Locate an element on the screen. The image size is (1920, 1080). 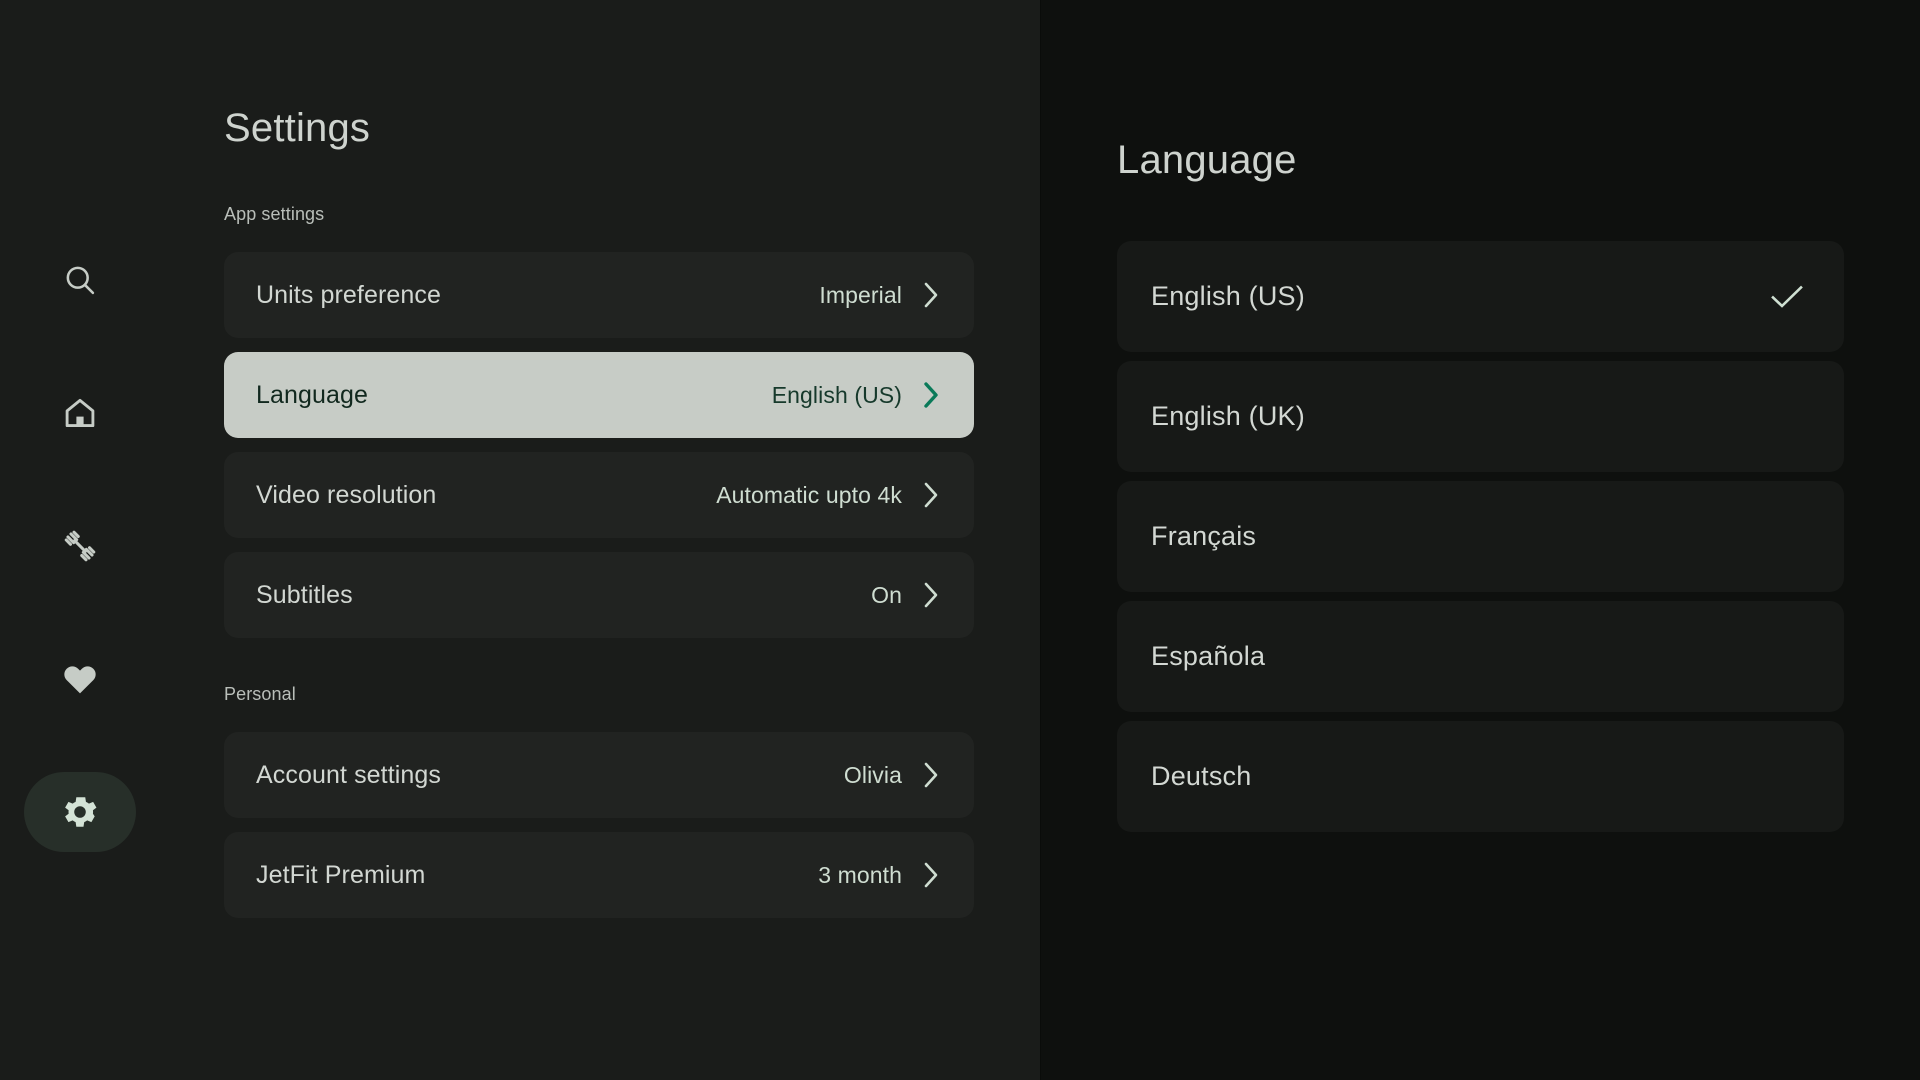
gear-icon is located at coordinates (80, 812).